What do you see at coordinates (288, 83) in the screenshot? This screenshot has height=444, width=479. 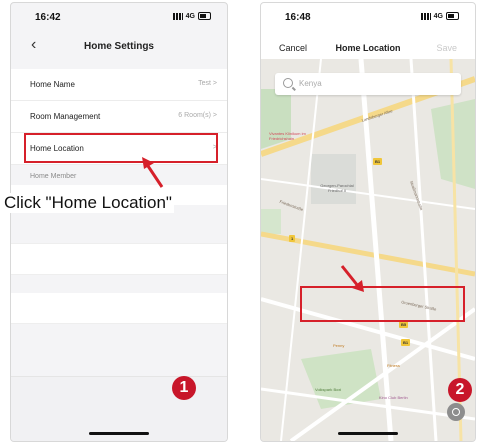 I see `search-icon` at bounding box center [288, 83].